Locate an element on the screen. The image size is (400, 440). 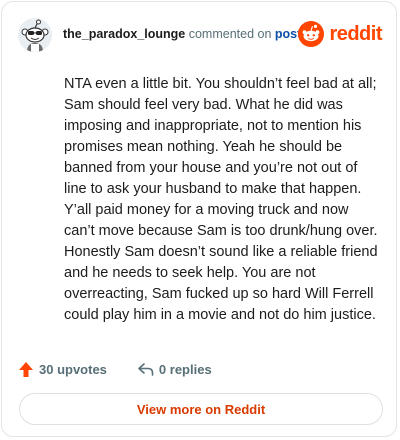
upvotes-stat: 30 upvotes is located at coordinates (62, 369).